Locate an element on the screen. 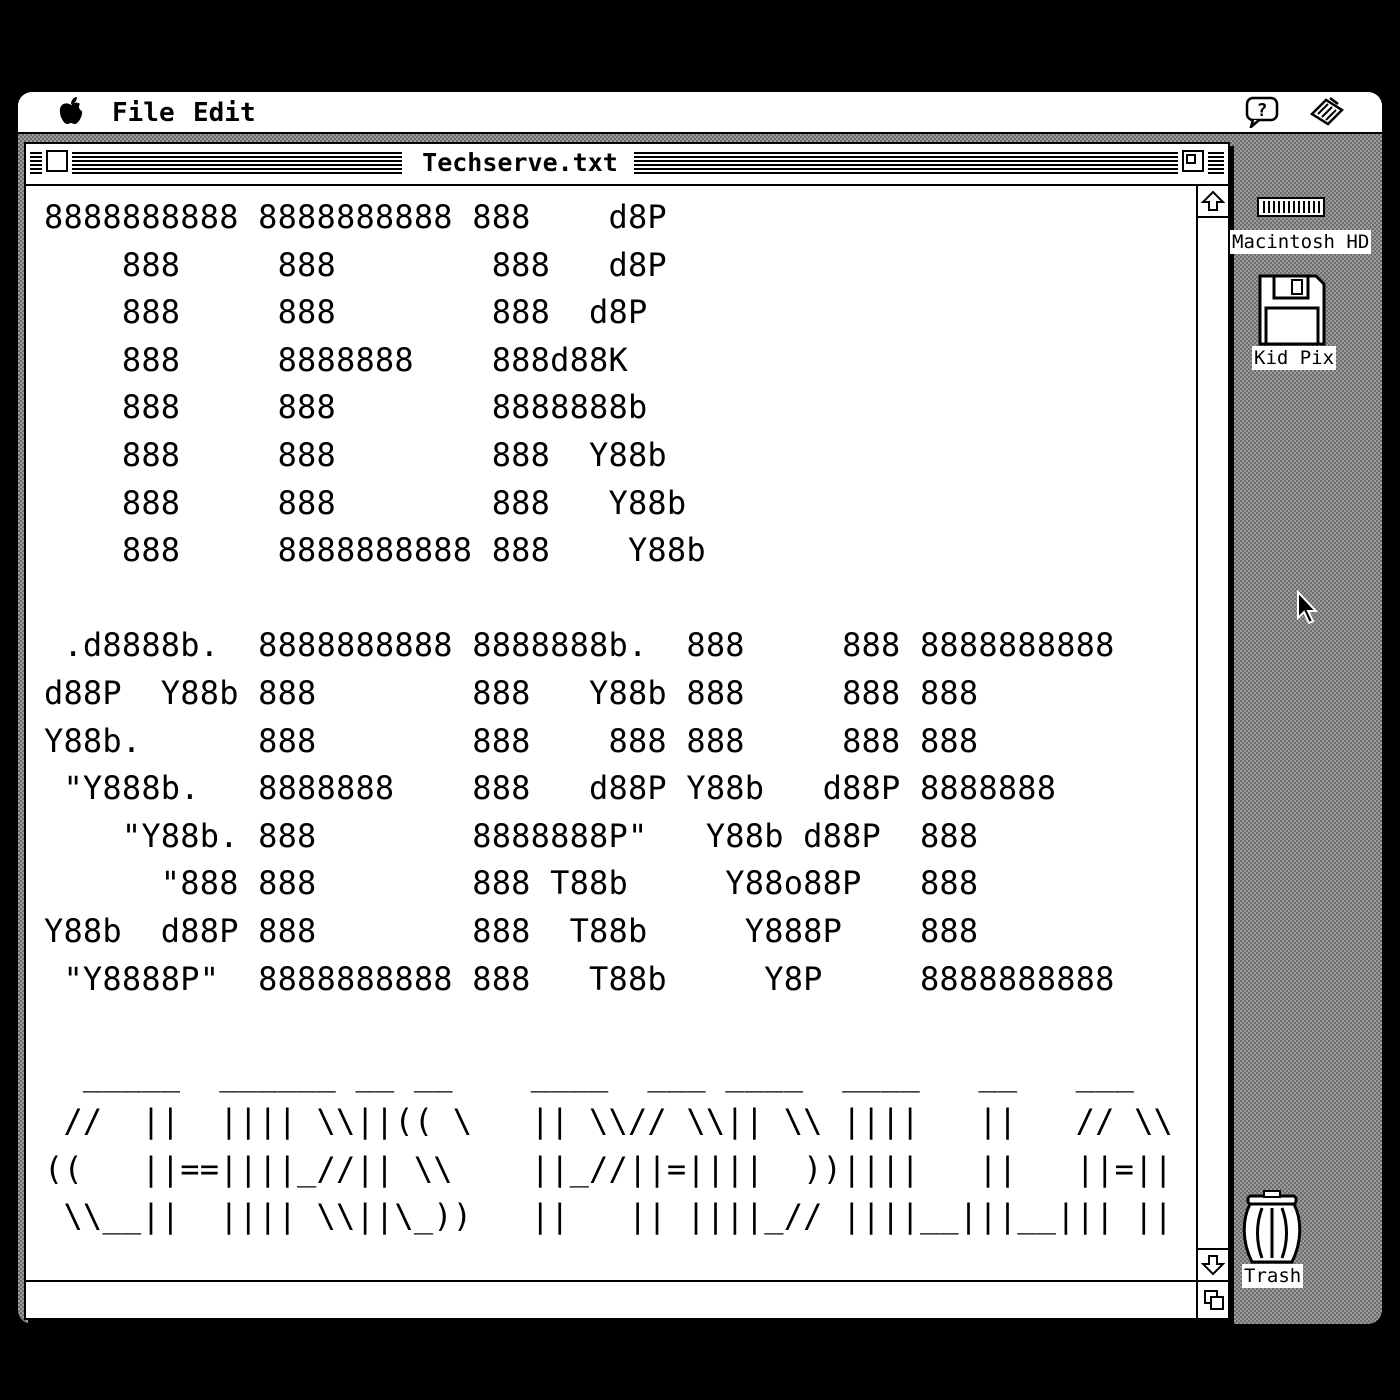 This screenshot has width=1400, height=1400. scroll-down-arrow-icon is located at coordinates (1213, 1264).